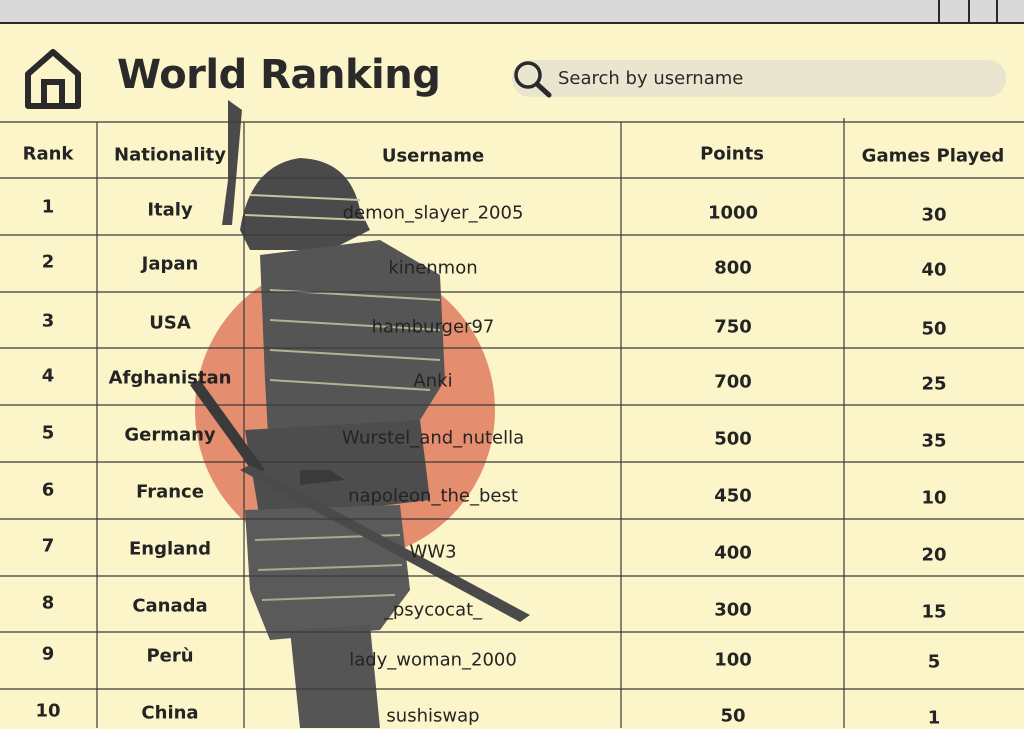  What do you see at coordinates (934, 498) in the screenshot?
I see `games-played-cell: 10` at bounding box center [934, 498].